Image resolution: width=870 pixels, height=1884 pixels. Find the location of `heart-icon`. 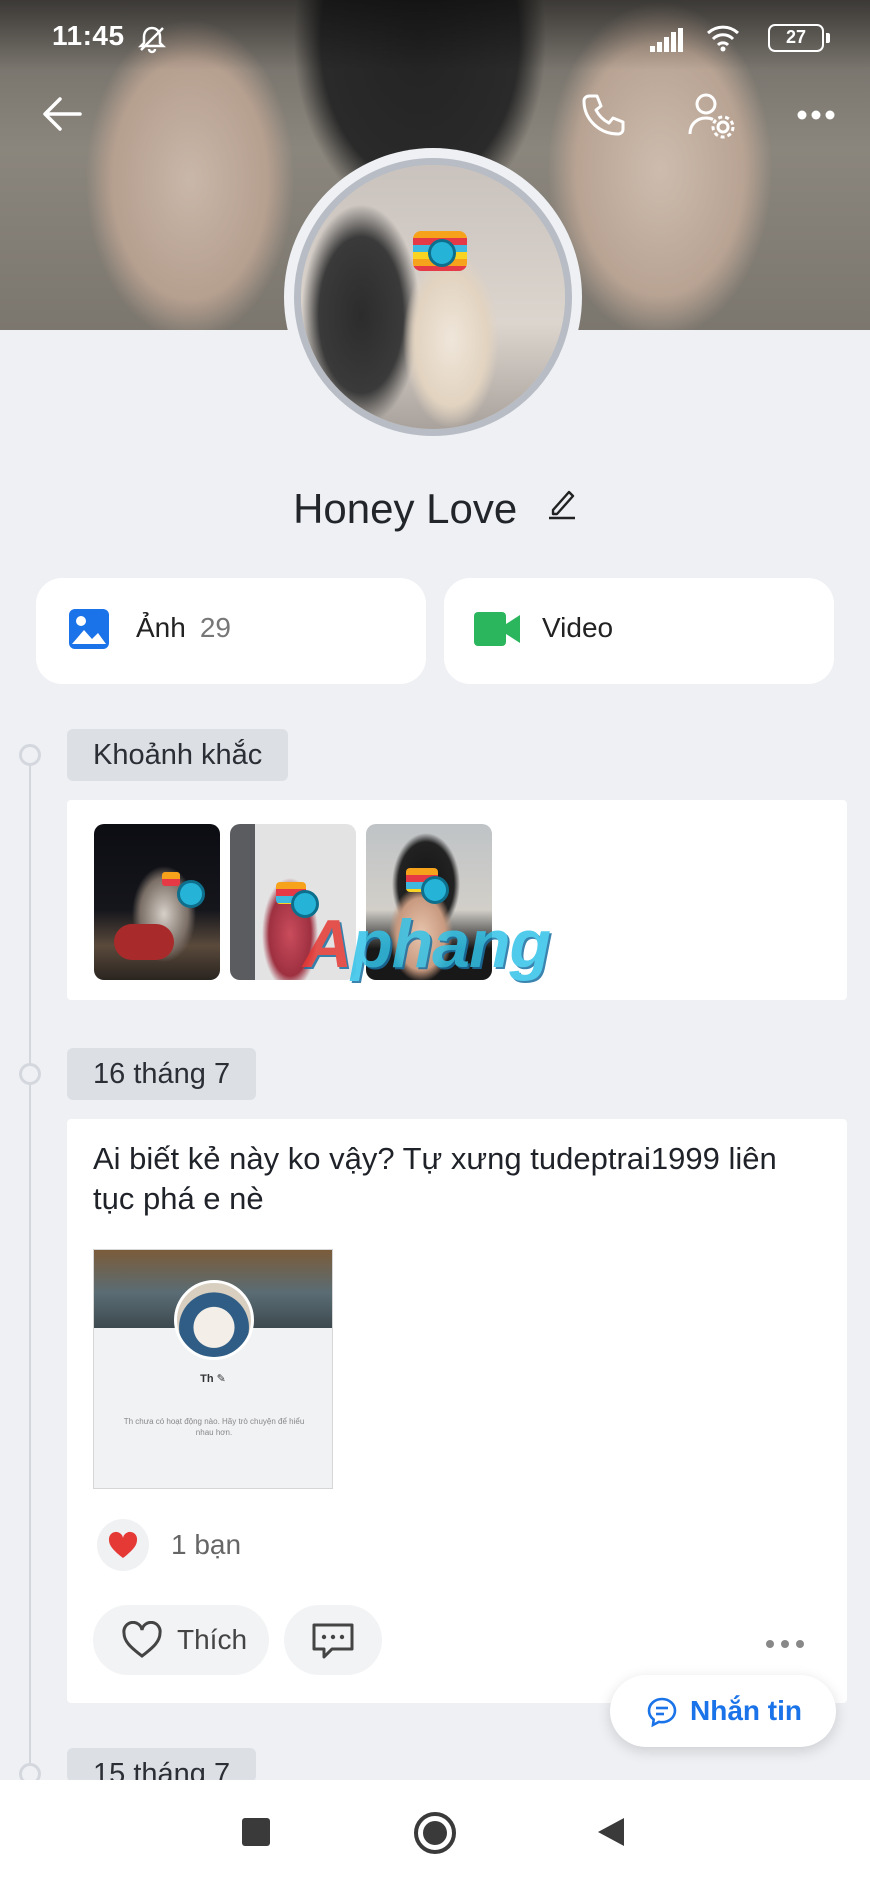

heart-icon is located at coordinates (123, 1544).